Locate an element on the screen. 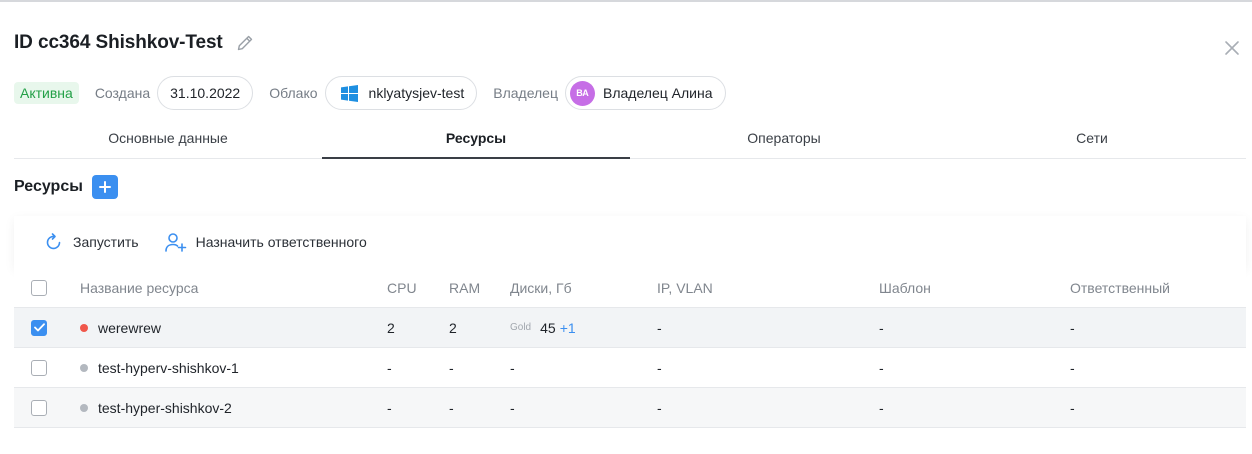 Image resolution: width=1252 pixels, height=454 pixels. created-date-pill: 31.10.2022 is located at coordinates (205, 93).